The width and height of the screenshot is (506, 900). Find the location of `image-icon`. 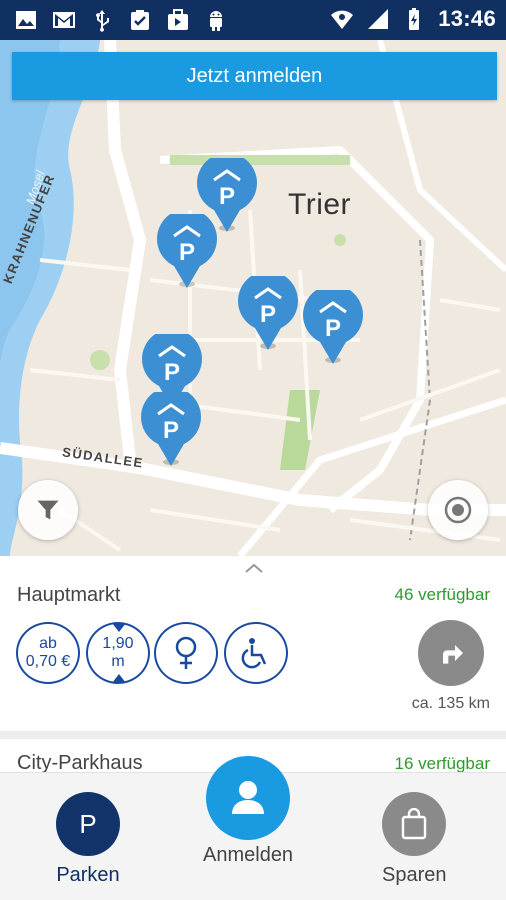

image-icon is located at coordinates (26, 20).